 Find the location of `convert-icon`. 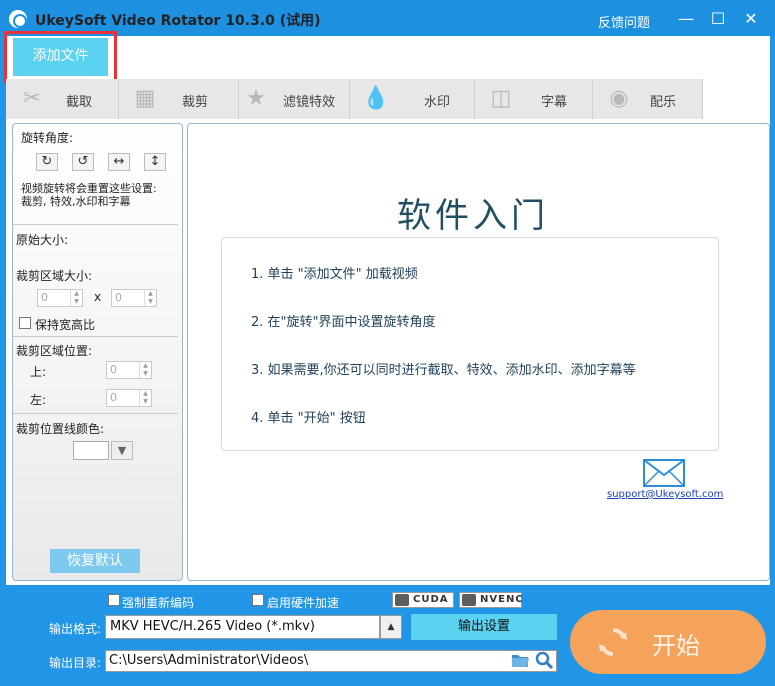

convert-icon is located at coordinates (613, 642).